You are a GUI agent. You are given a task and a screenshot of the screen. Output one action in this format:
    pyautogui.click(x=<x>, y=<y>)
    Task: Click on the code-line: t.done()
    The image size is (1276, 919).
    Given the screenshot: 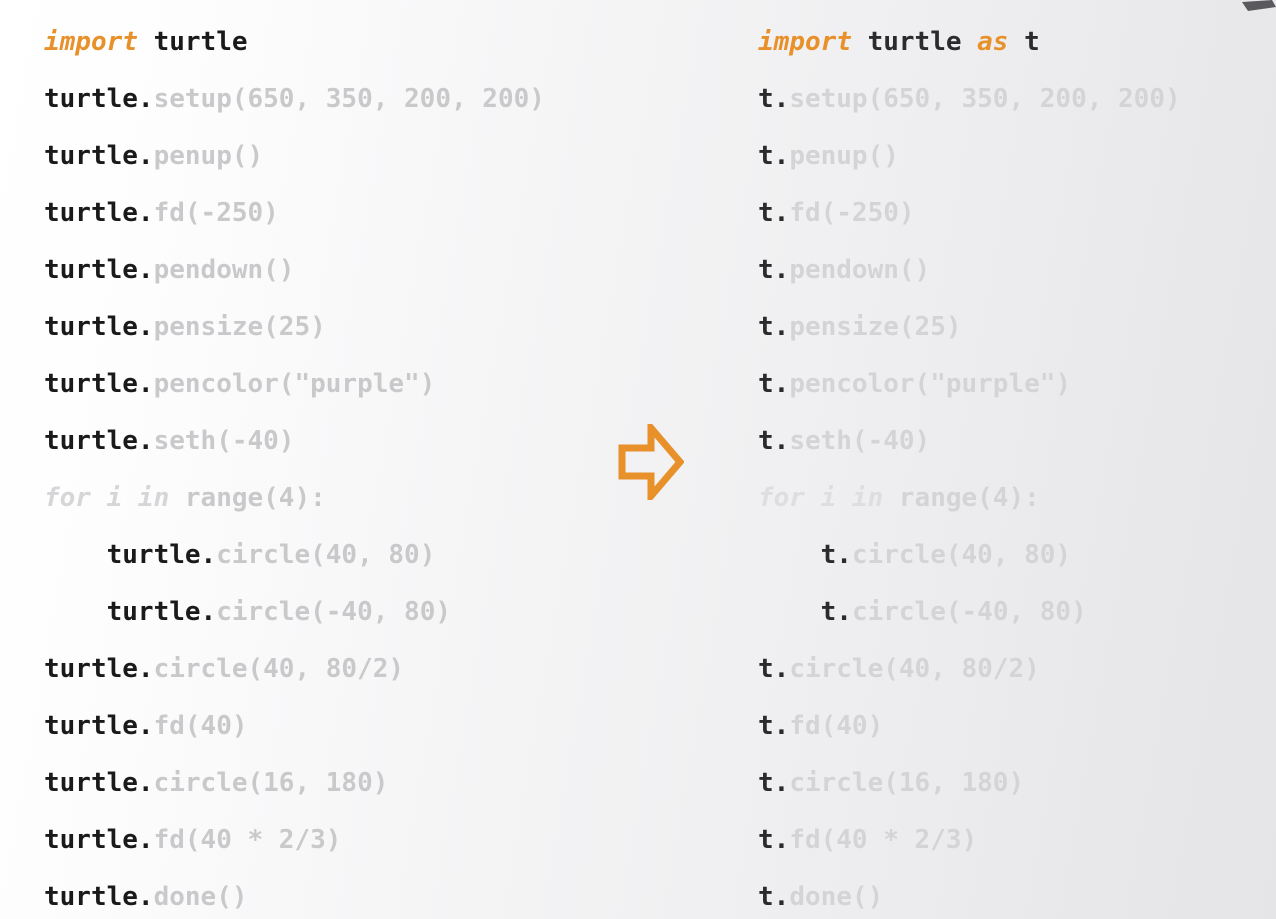 What is the action you would take?
    pyautogui.click(x=969, y=894)
    